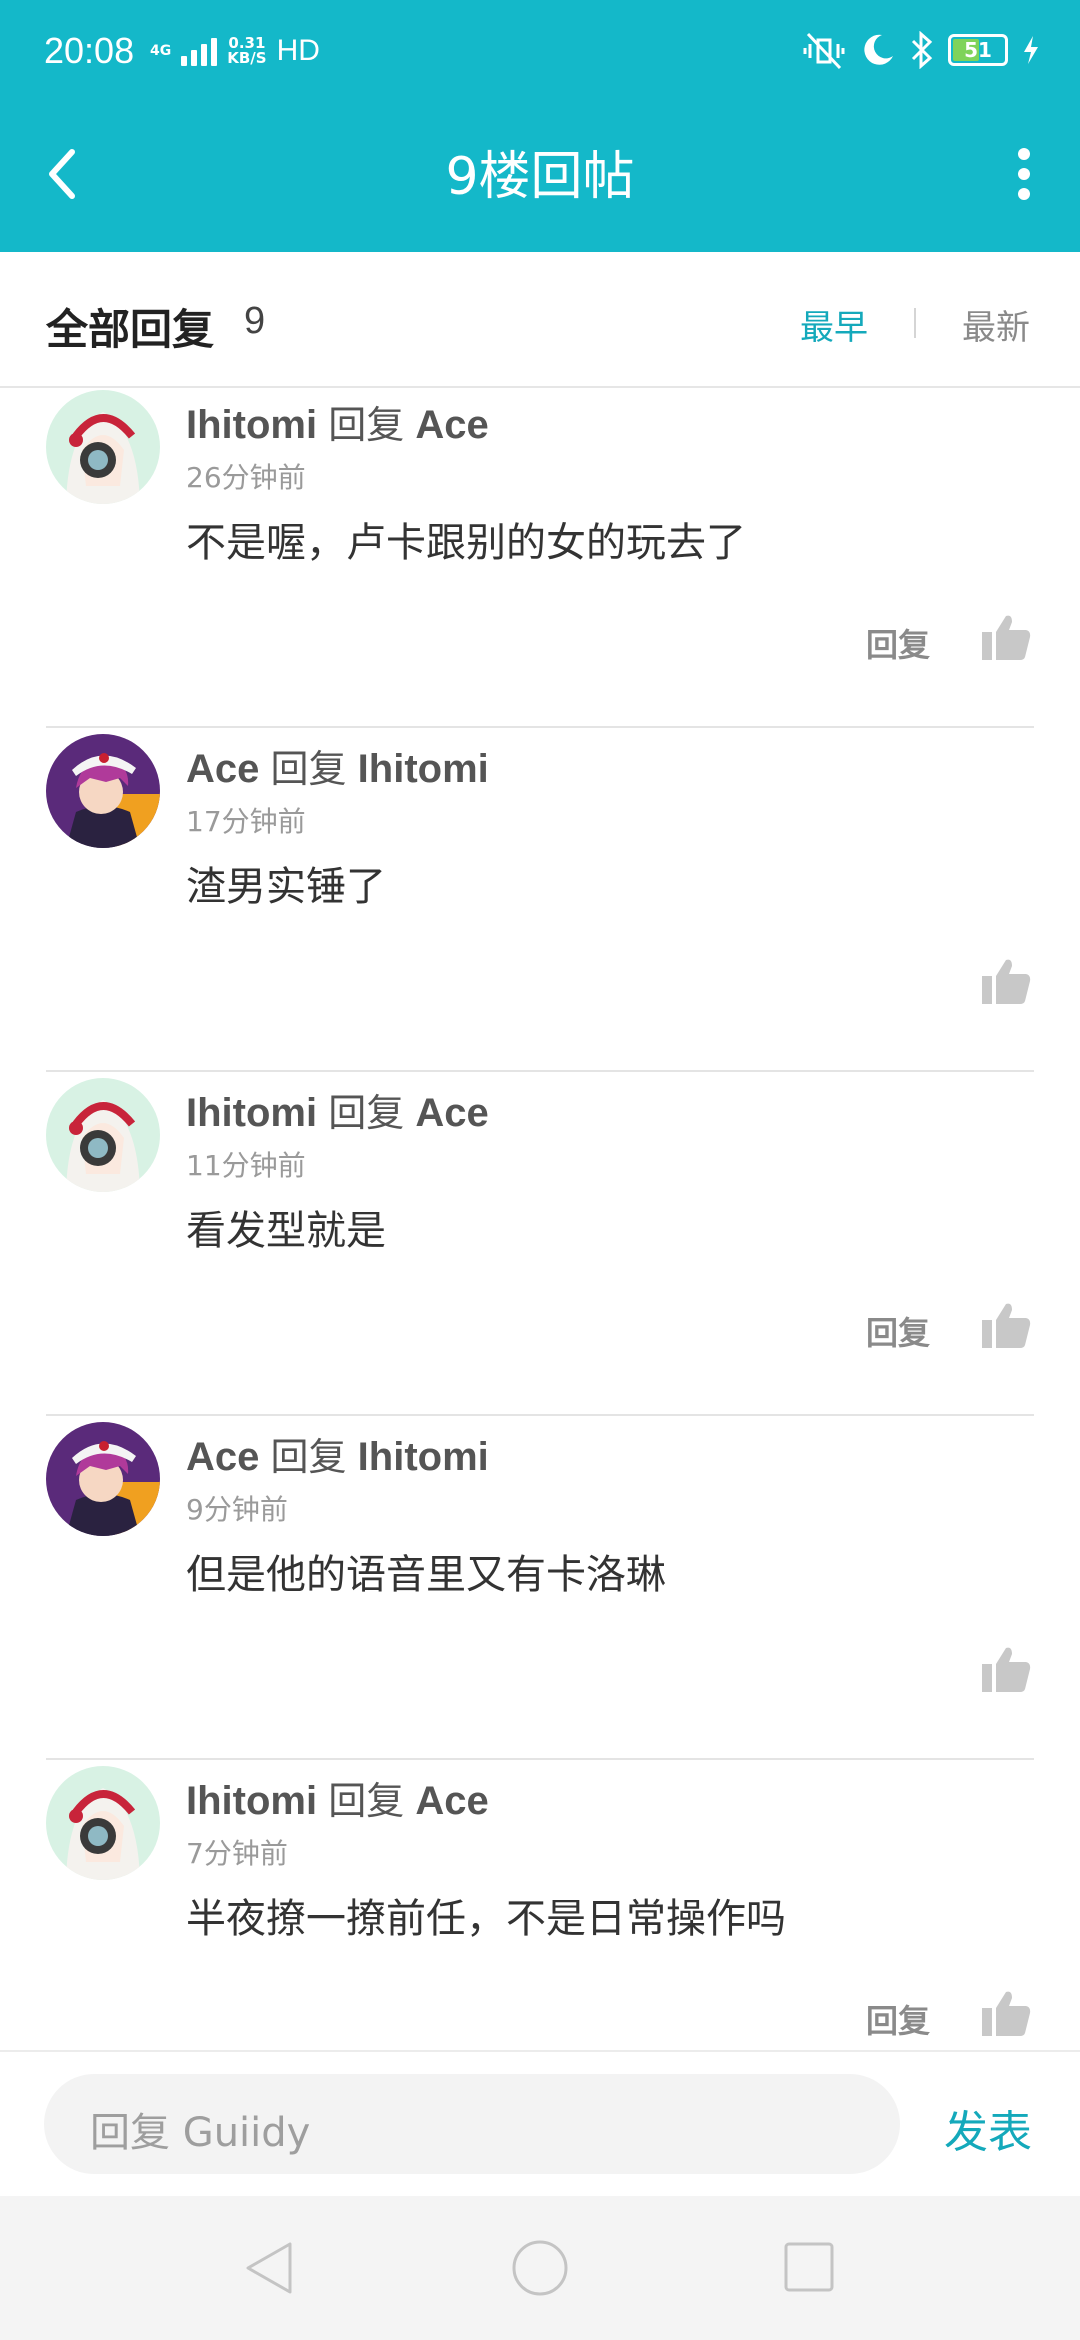  I want to click on battery-icon: 51, so click(978, 50).